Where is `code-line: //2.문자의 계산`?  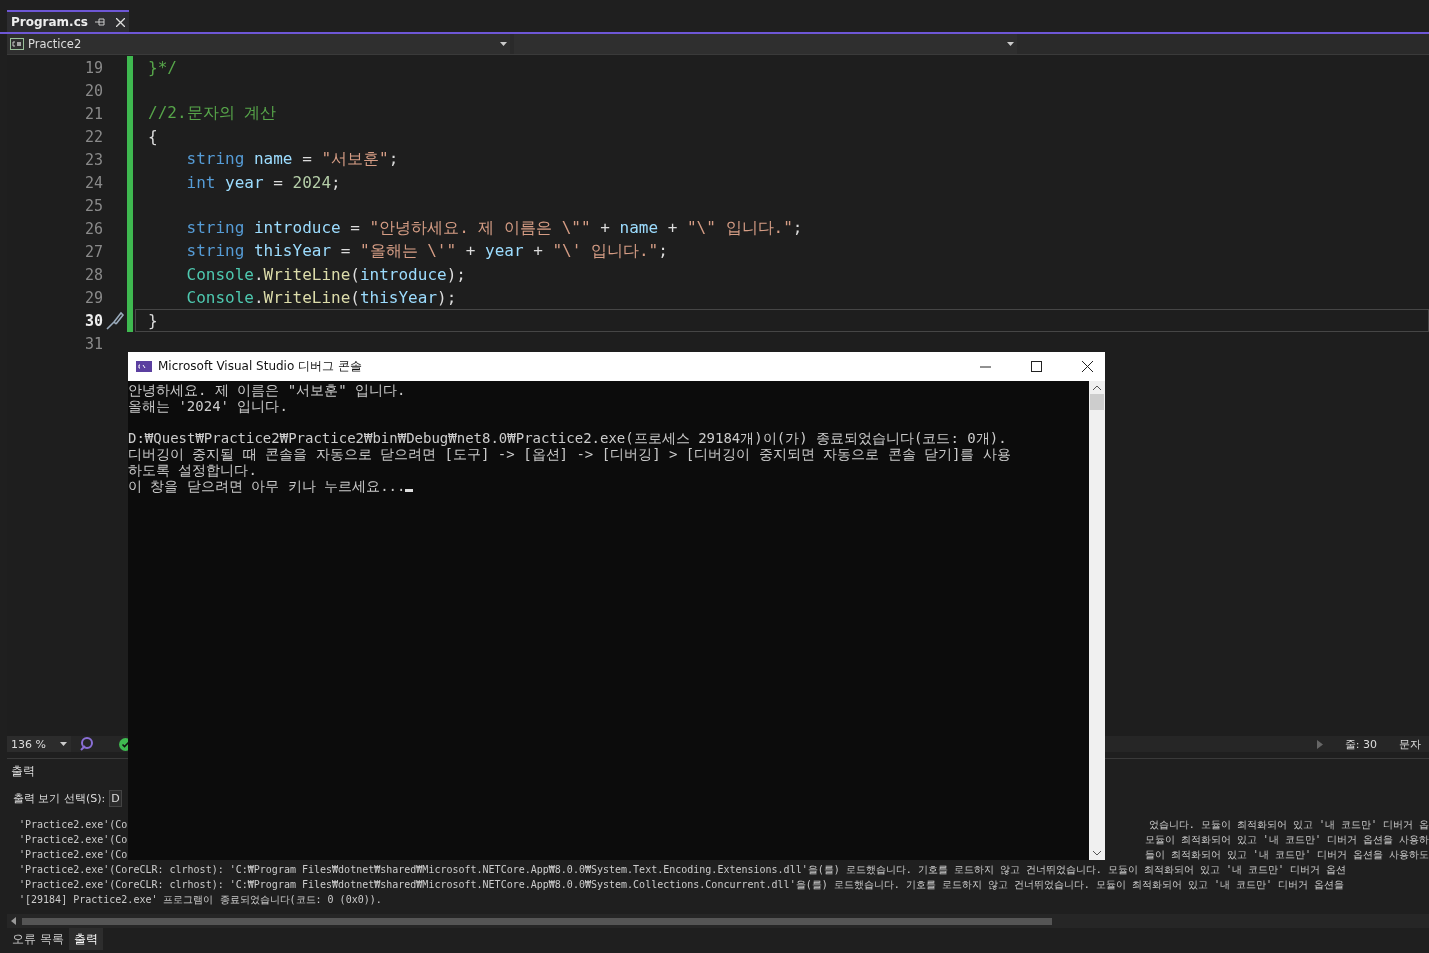 code-line: //2.문자의 계산 is located at coordinates (212, 113).